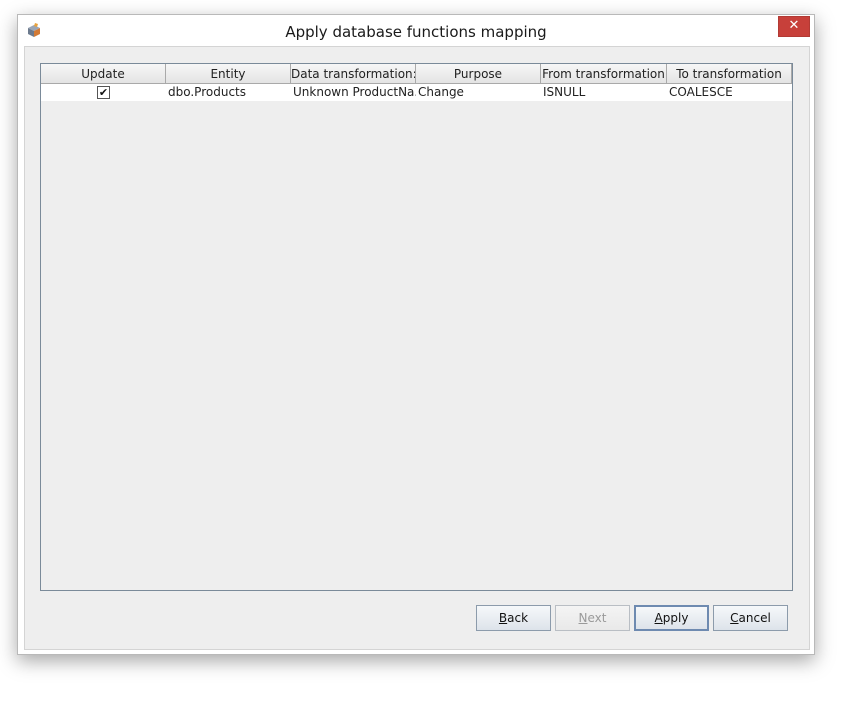 This screenshot has width=863, height=703. Describe the element at coordinates (729, 92) in the screenshot. I see `to-transformation-cell: COALESCE` at that location.